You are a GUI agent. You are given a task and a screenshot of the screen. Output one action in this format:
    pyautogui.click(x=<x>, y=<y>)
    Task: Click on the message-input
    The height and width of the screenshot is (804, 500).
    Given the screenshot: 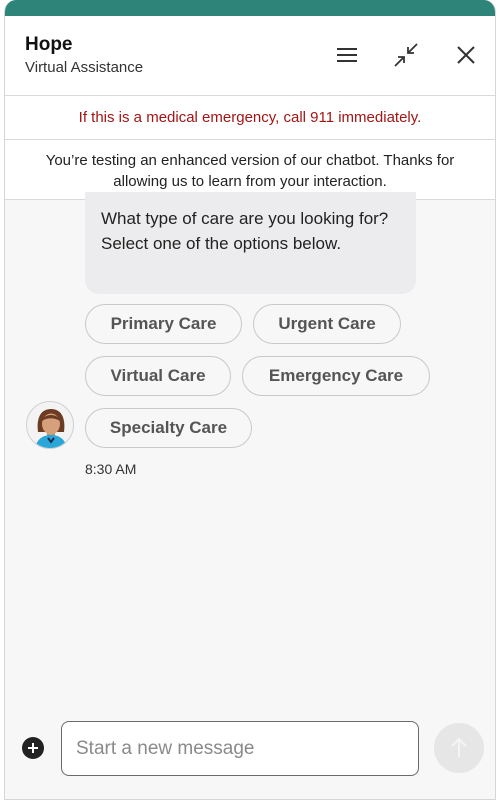 What is the action you would take?
    pyautogui.click(x=240, y=748)
    